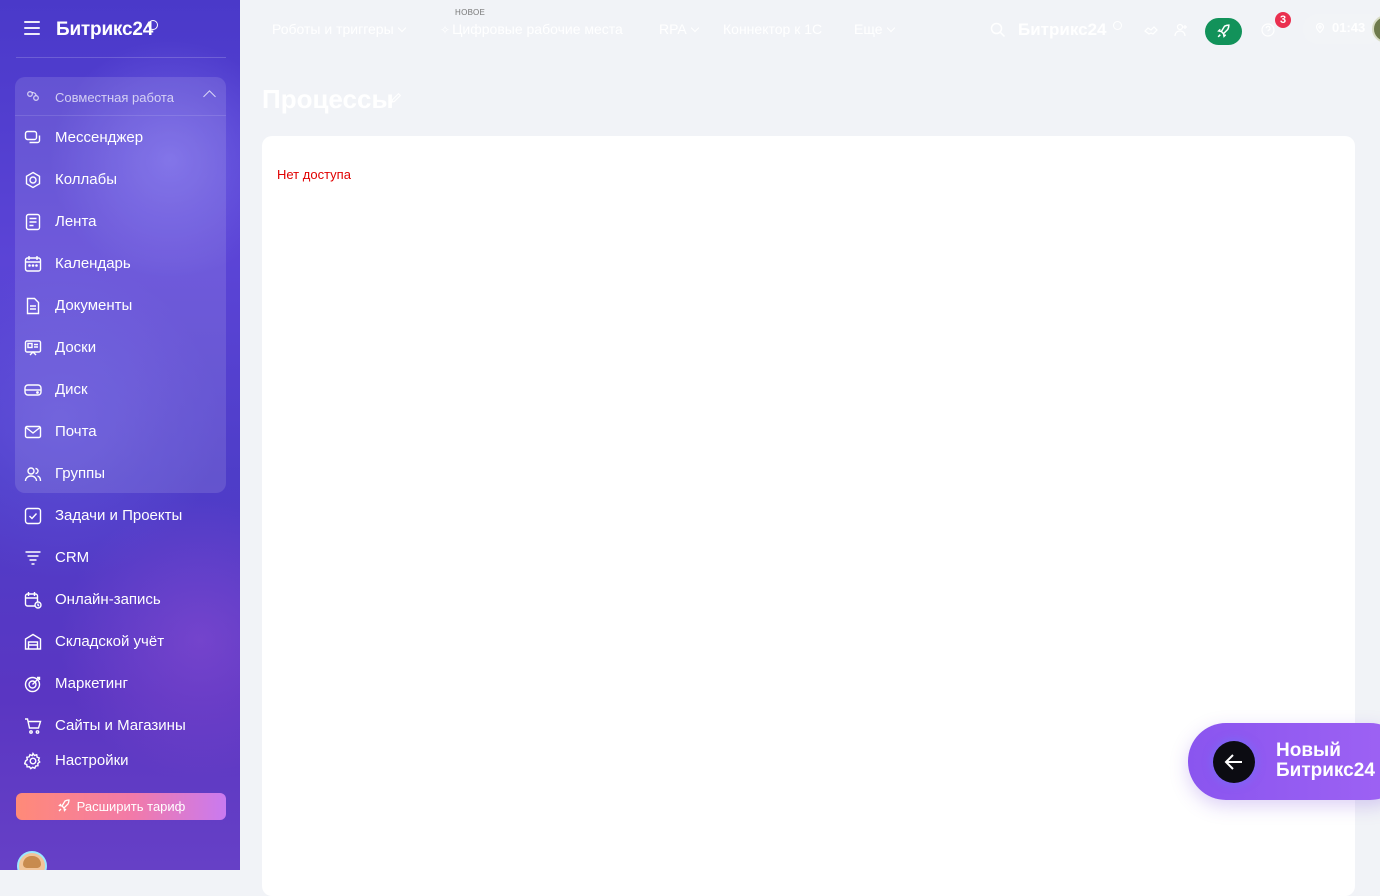 Image resolution: width=1380 pixels, height=896 pixels. I want to click on calendar-icon, so click(33, 264).